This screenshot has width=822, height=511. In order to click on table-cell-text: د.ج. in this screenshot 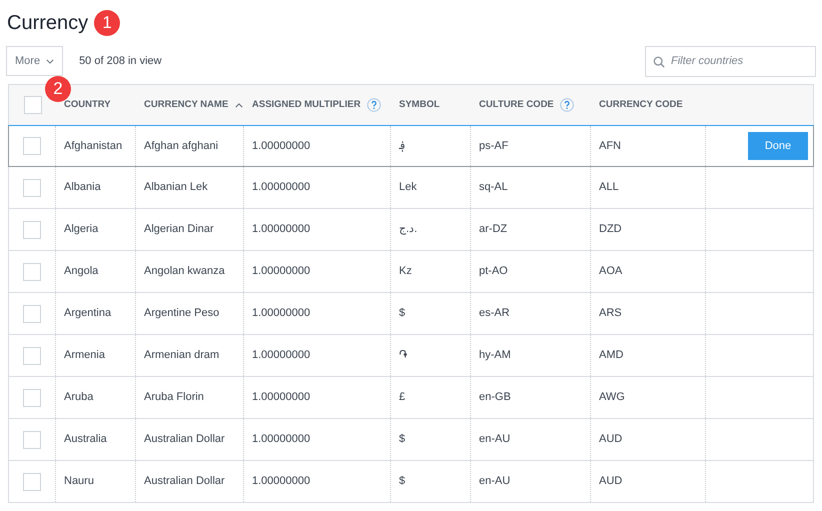, I will do `click(408, 230)`.